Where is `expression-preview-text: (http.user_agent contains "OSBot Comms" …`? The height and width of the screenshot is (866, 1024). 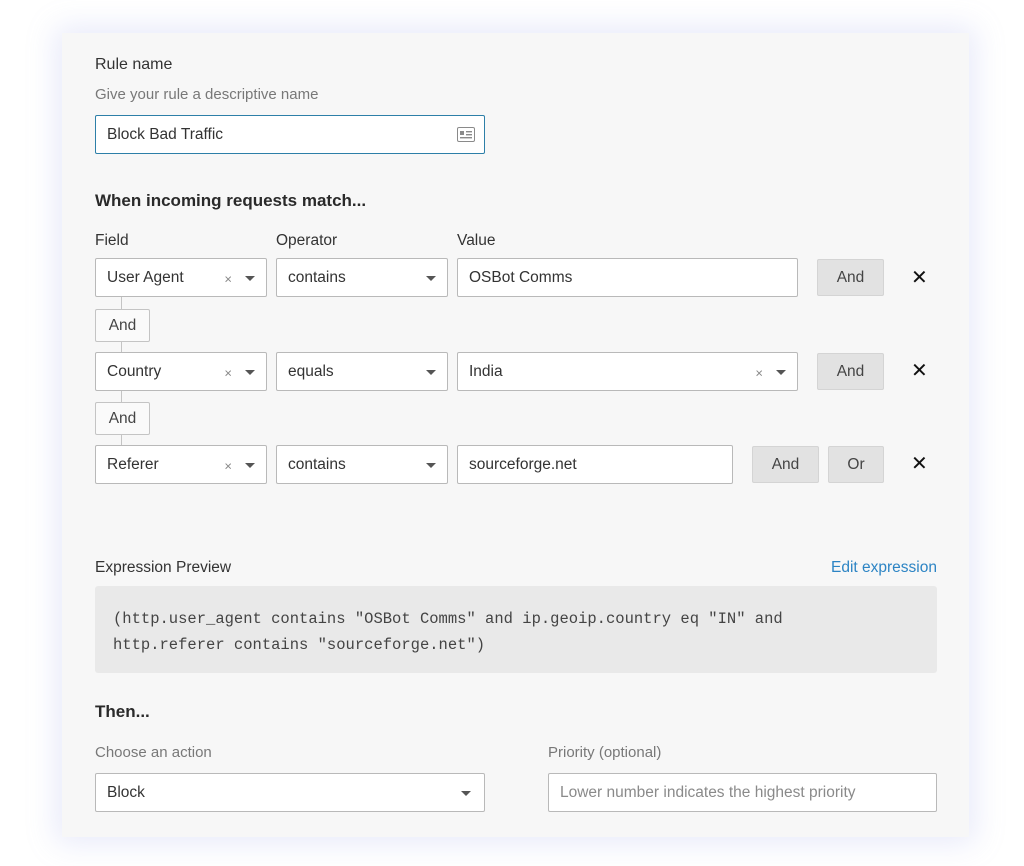
expression-preview-text: (http.user_agent contains "OSBot Comms" … is located at coordinates (516, 629).